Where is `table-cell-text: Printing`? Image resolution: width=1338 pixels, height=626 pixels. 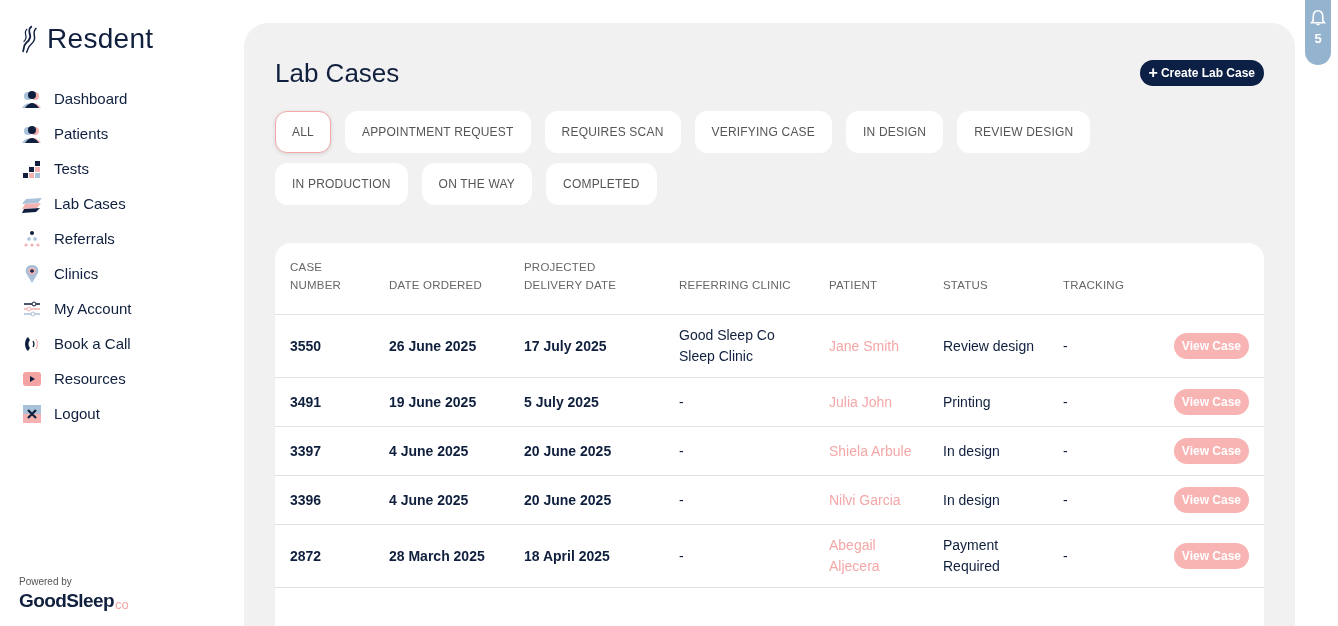
table-cell-text: Printing is located at coordinates (967, 402).